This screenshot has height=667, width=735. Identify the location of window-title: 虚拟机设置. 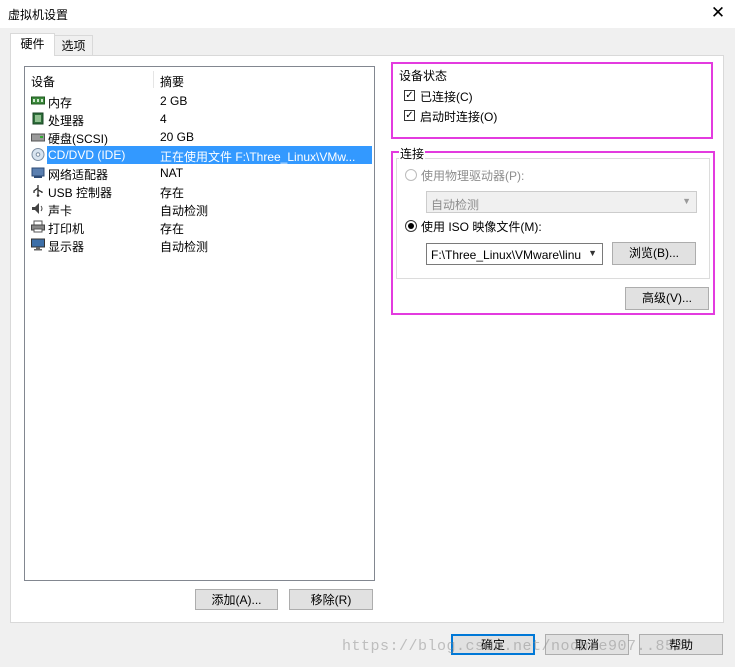
(38, 15).